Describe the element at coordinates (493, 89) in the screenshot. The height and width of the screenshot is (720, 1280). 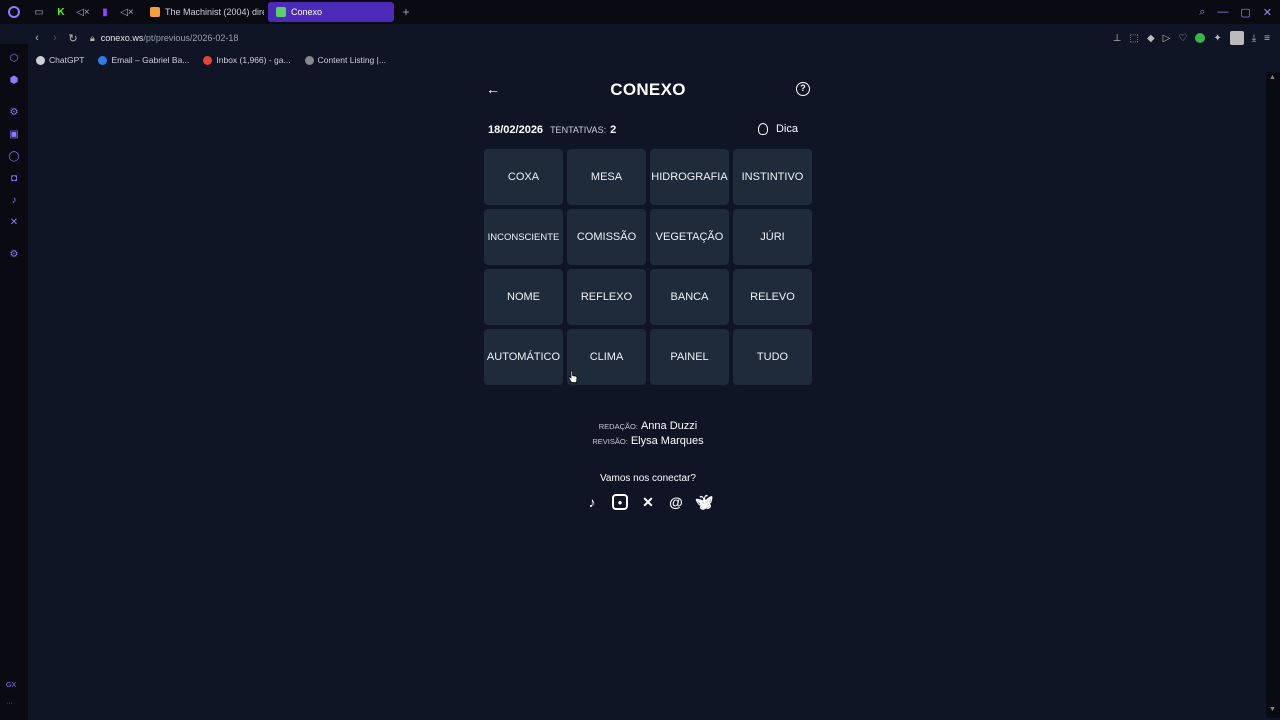
I see `back-arrow-icon: ←` at that location.